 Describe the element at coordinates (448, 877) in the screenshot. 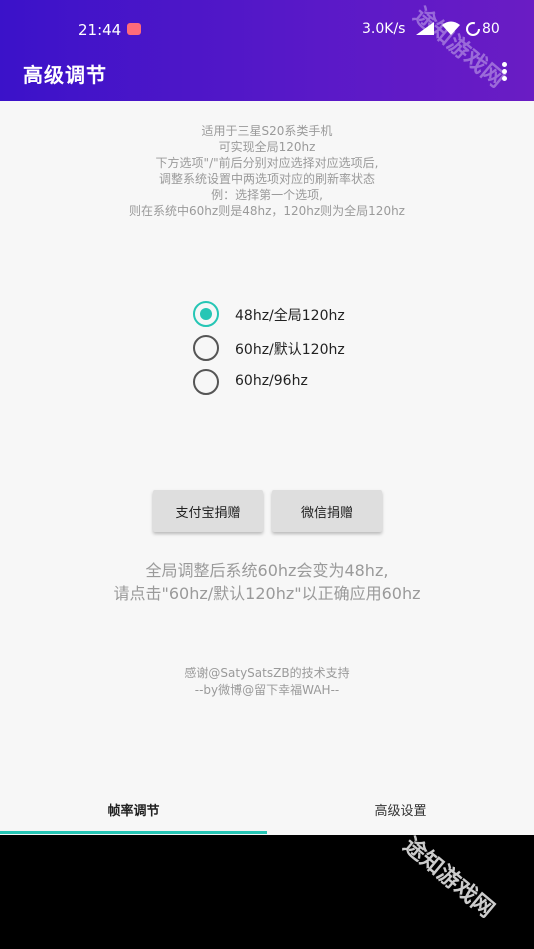

I see `watermark: 途知游戏网` at that location.